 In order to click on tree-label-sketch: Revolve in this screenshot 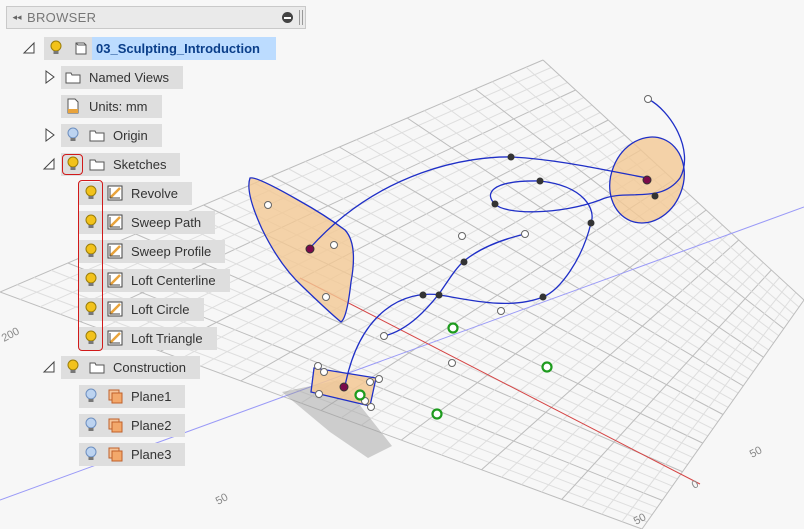, I will do `click(154, 193)`.